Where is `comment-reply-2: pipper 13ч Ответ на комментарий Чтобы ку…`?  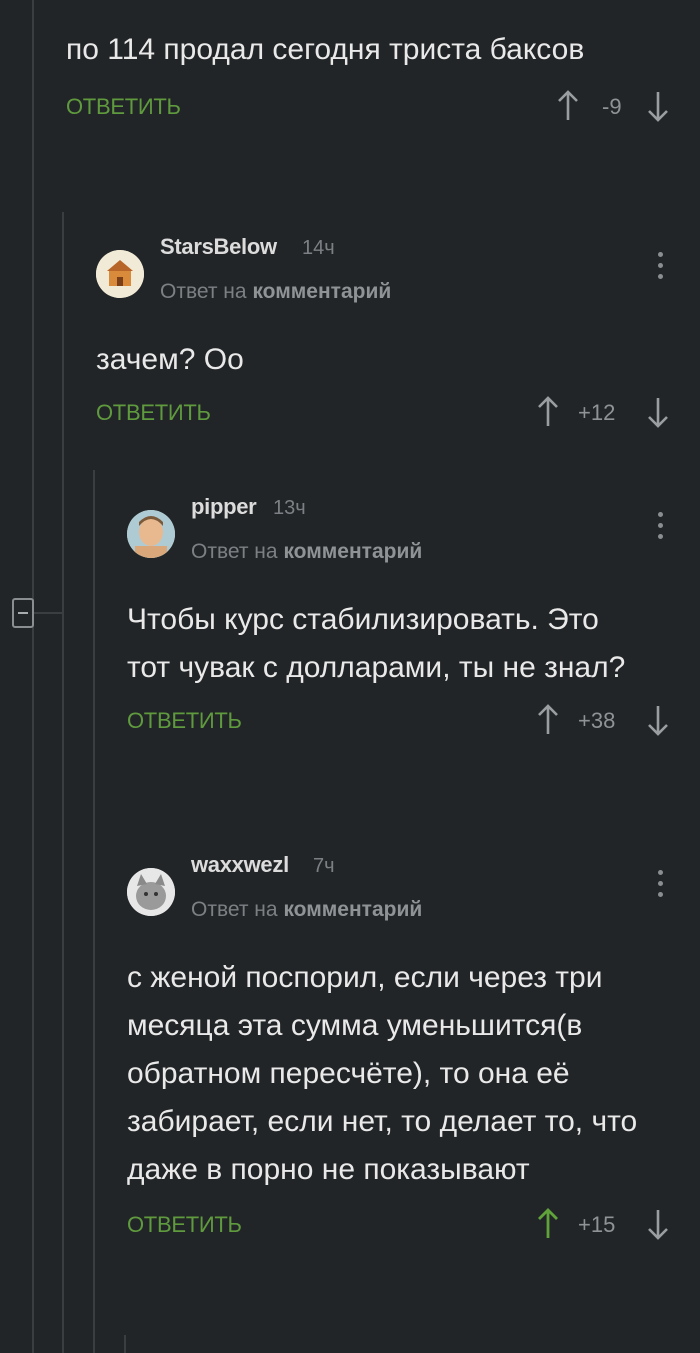
comment-reply-2: pipper 13ч Ответ на комментарий Чтобы ку… is located at coordinates (402, 618).